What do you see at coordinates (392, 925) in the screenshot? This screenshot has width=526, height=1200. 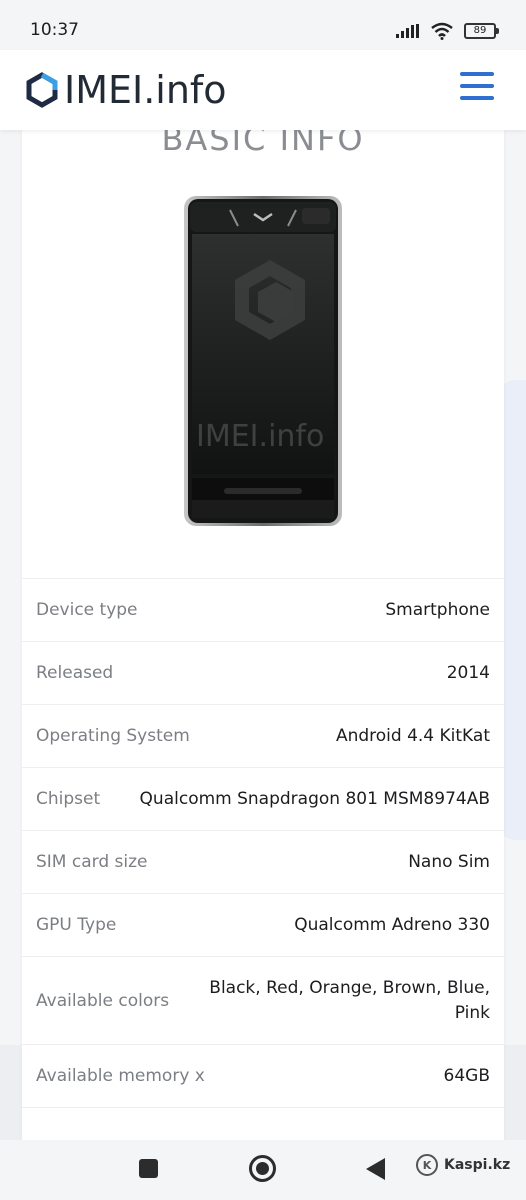 I see `spec-value: Qualcomm Adreno 330` at bounding box center [392, 925].